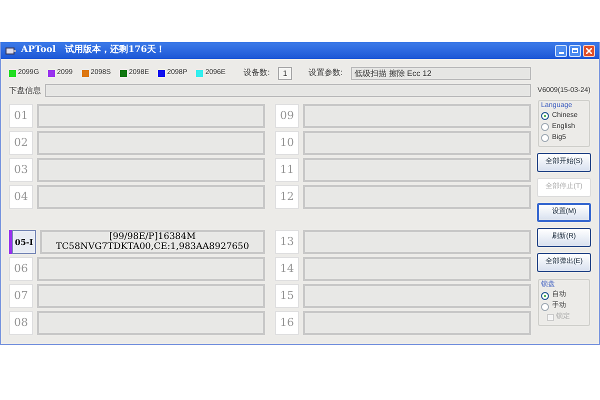 The image size is (600, 400). Describe the element at coordinates (11, 51) in the screenshot. I see `app-icon` at that location.